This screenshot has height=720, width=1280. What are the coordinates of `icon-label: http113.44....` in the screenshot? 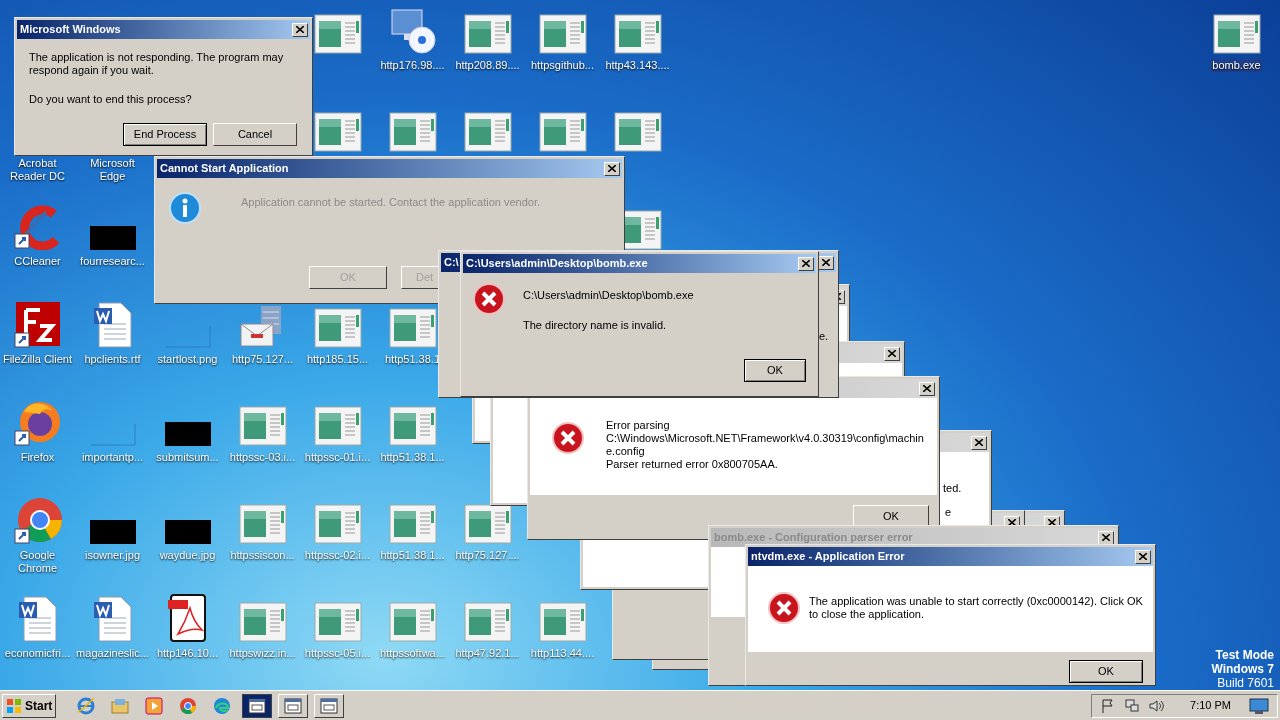 It's located at (562, 653).